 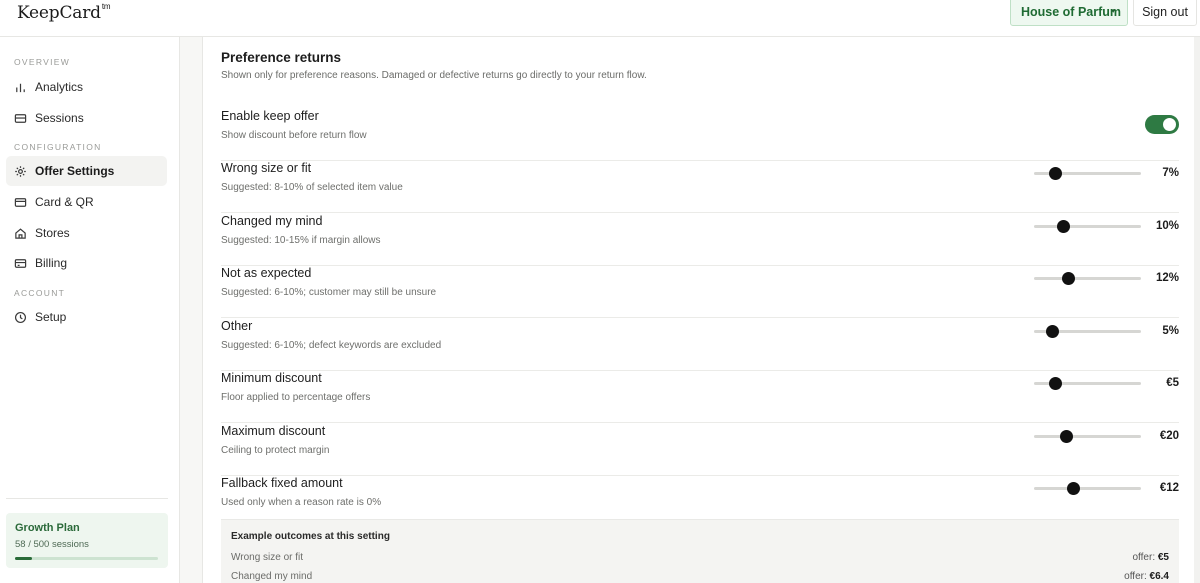 I want to click on row-value: 12%, so click(x=1167, y=278).